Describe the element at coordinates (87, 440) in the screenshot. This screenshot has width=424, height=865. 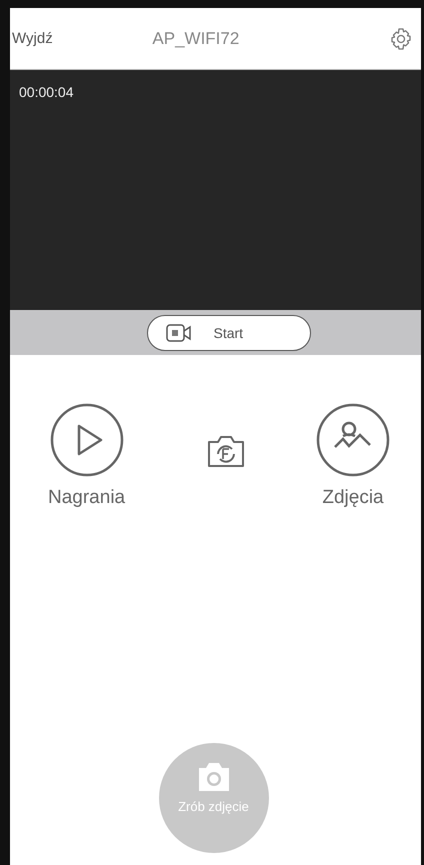
I see `play-icon` at that location.